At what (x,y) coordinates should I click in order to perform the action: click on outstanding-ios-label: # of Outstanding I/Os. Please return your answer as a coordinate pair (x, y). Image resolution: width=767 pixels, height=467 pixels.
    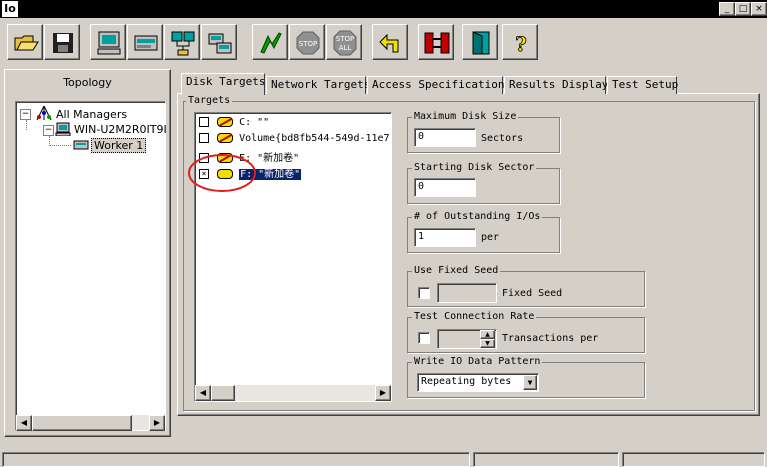
    Looking at the image, I should click on (477, 216).